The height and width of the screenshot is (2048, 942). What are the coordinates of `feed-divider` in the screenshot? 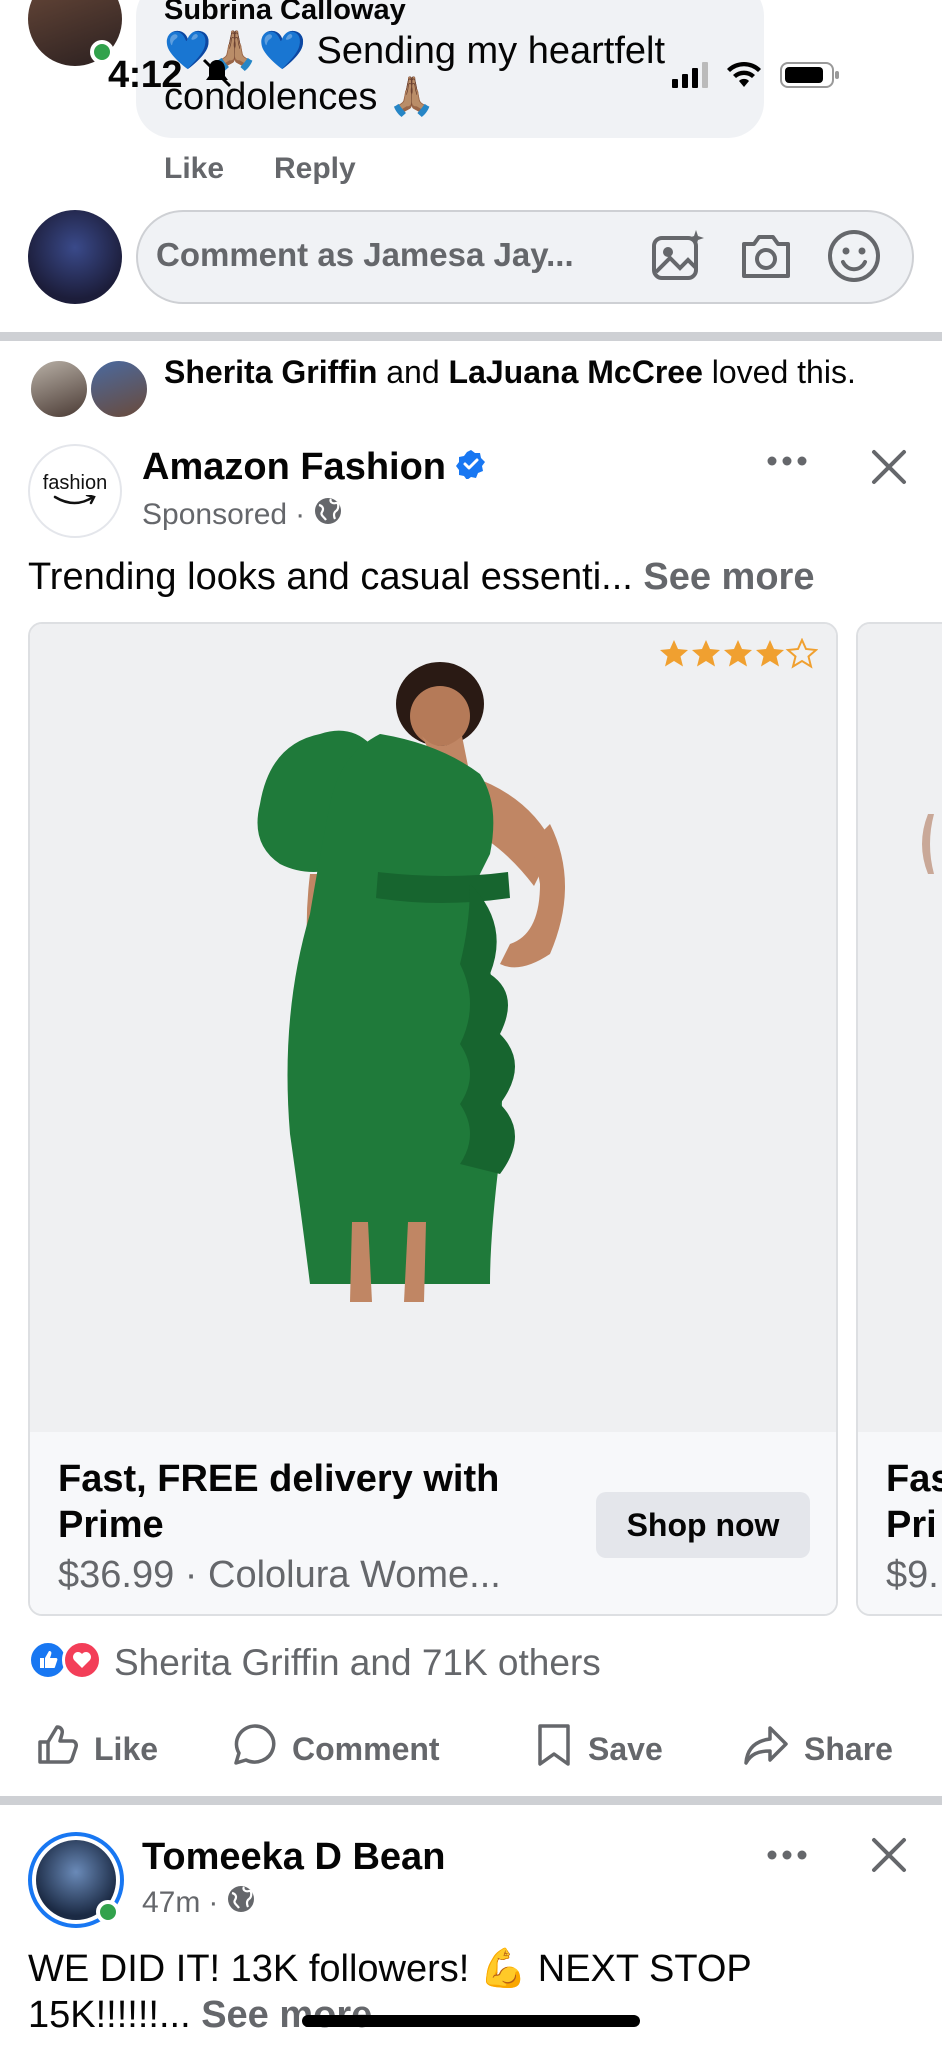 It's located at (471, 336).